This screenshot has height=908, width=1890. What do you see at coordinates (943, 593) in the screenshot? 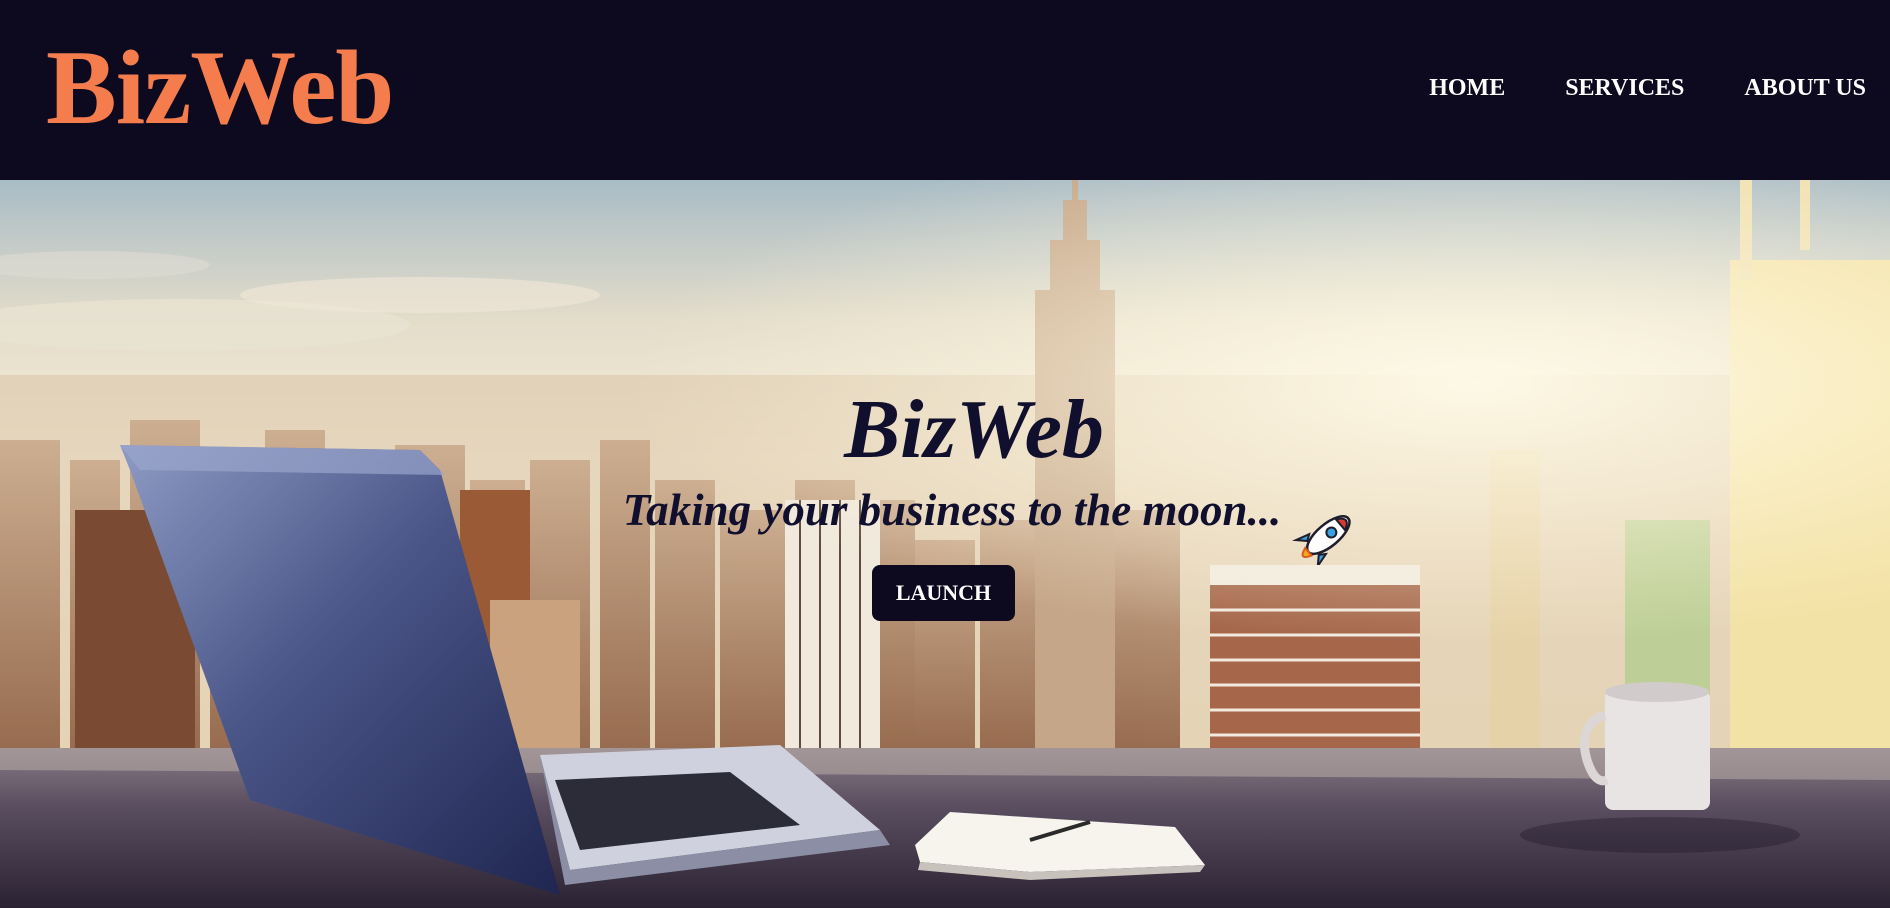
I see `launch-button: LAUNCH` at bounding box center [943, 593].